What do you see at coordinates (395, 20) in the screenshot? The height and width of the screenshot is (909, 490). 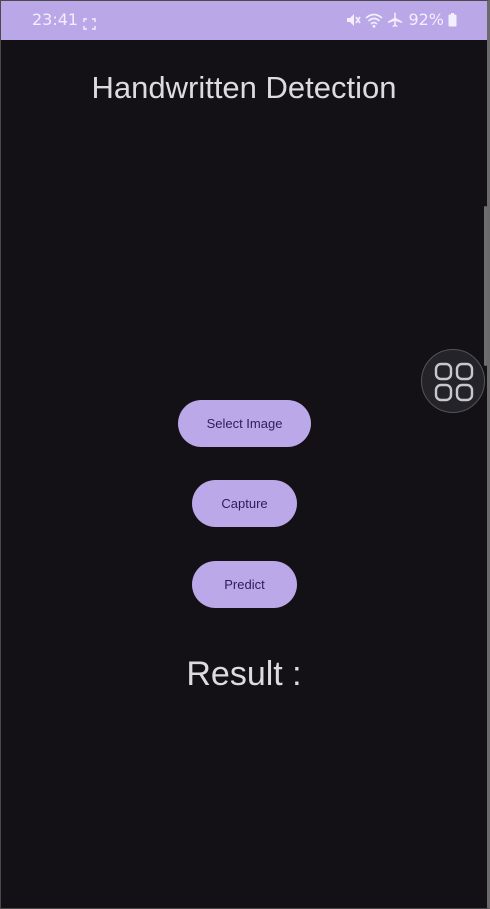 I see `airplane-icon` at bounding box center [395, 20].